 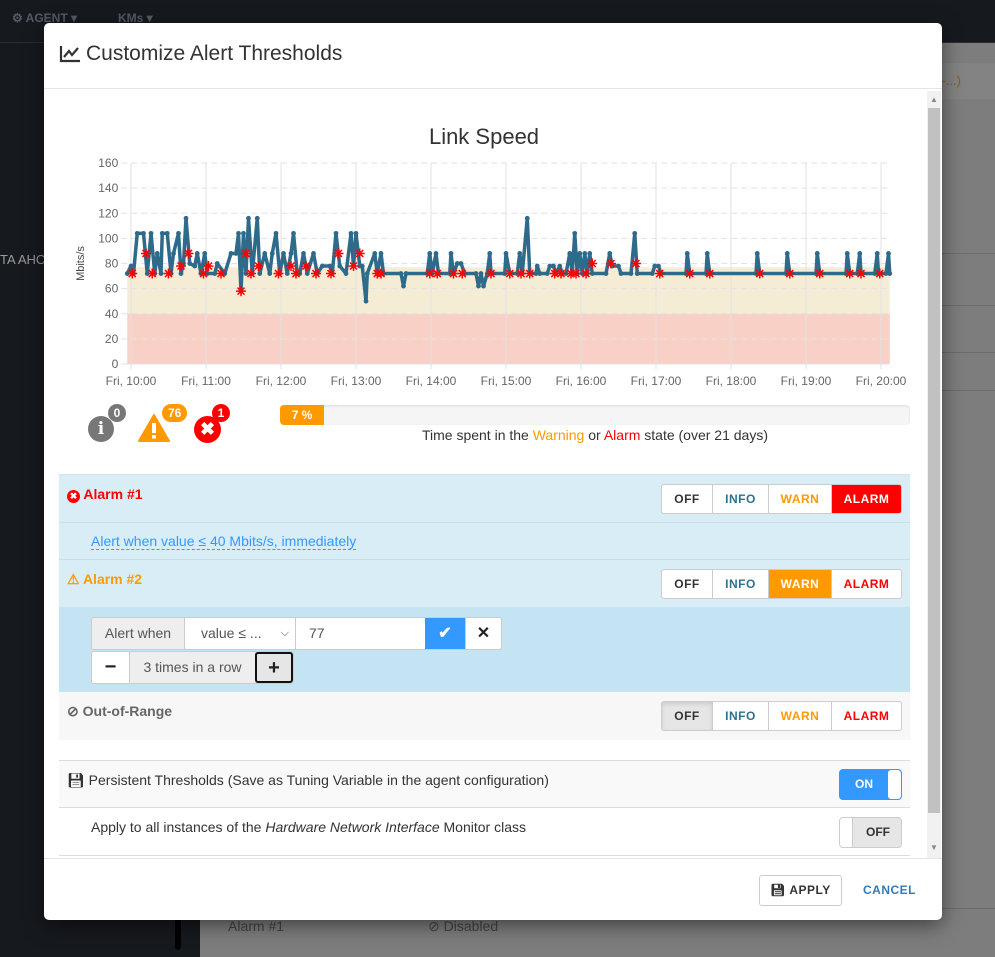 What do you see at coordinates (799, 584) in the screenshot?
I see `alarm2-warn-button: WARN` at bounding box center [799, 584].